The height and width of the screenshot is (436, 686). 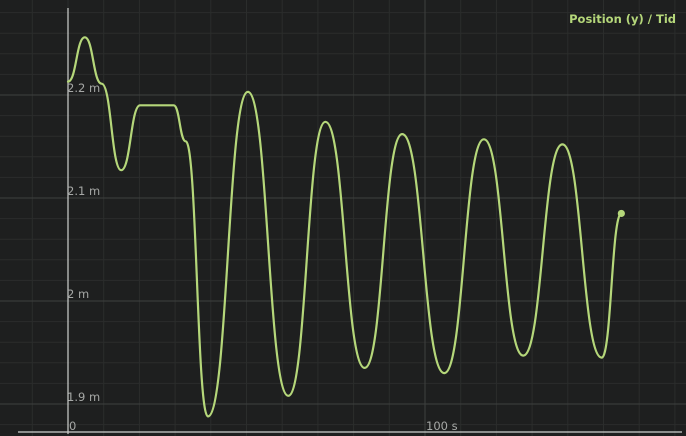 I want to click on y-tick-label: 2.1 m, so click(x=83, y=191).